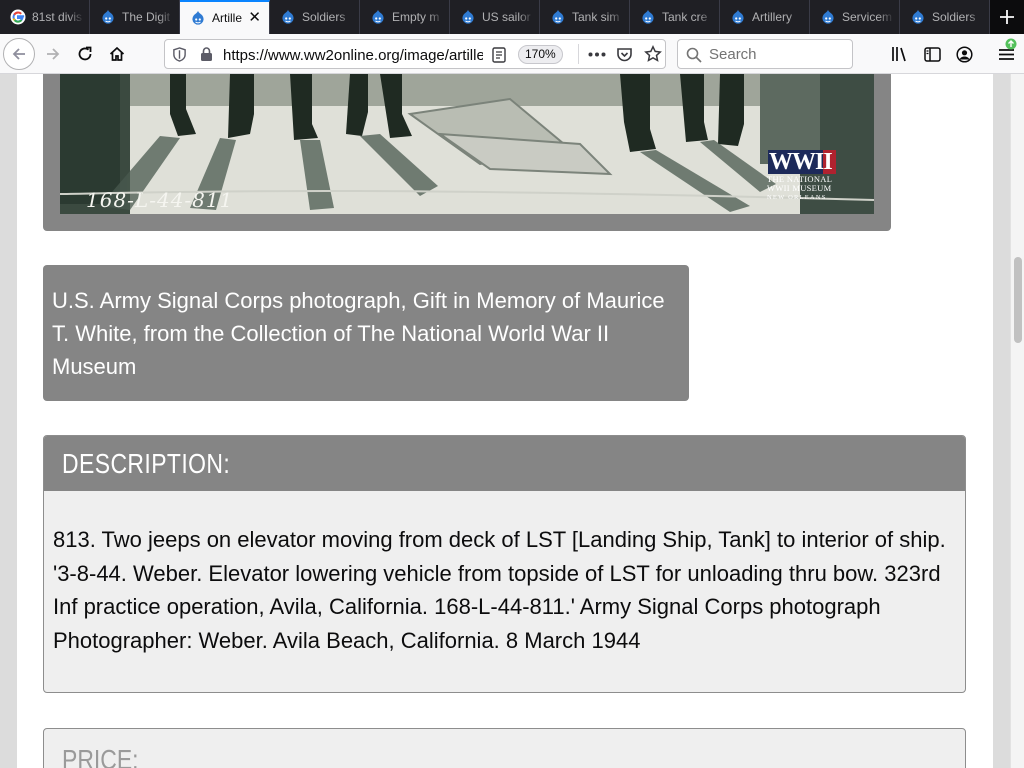 The width and height of the screenshot is (1024, 768). I want to click on forward-arrow-icon, so click(53, 54).